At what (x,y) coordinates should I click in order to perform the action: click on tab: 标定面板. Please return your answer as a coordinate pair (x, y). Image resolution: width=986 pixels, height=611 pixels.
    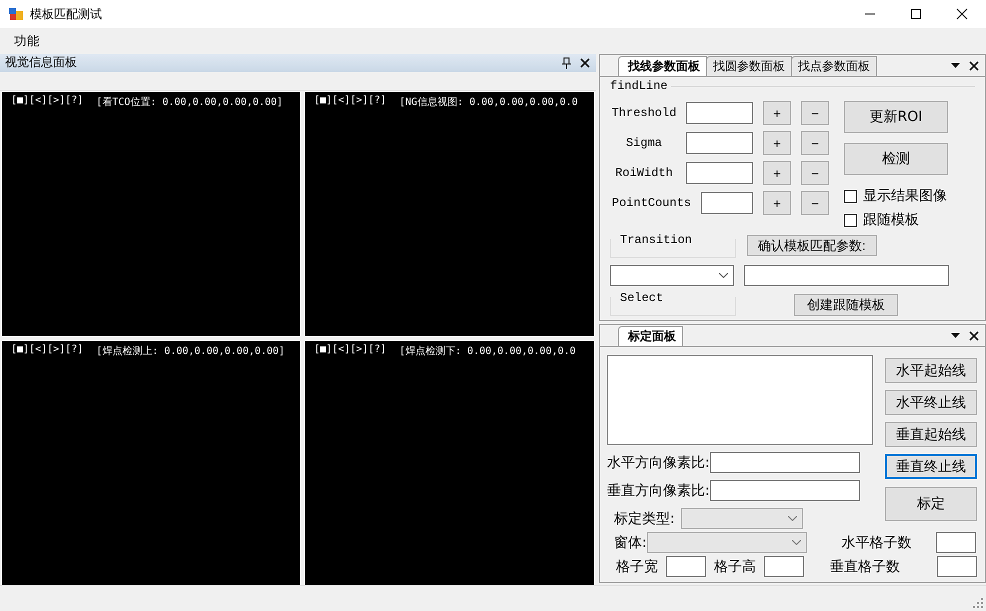
    Looking at the image, I should click on (650, 336).